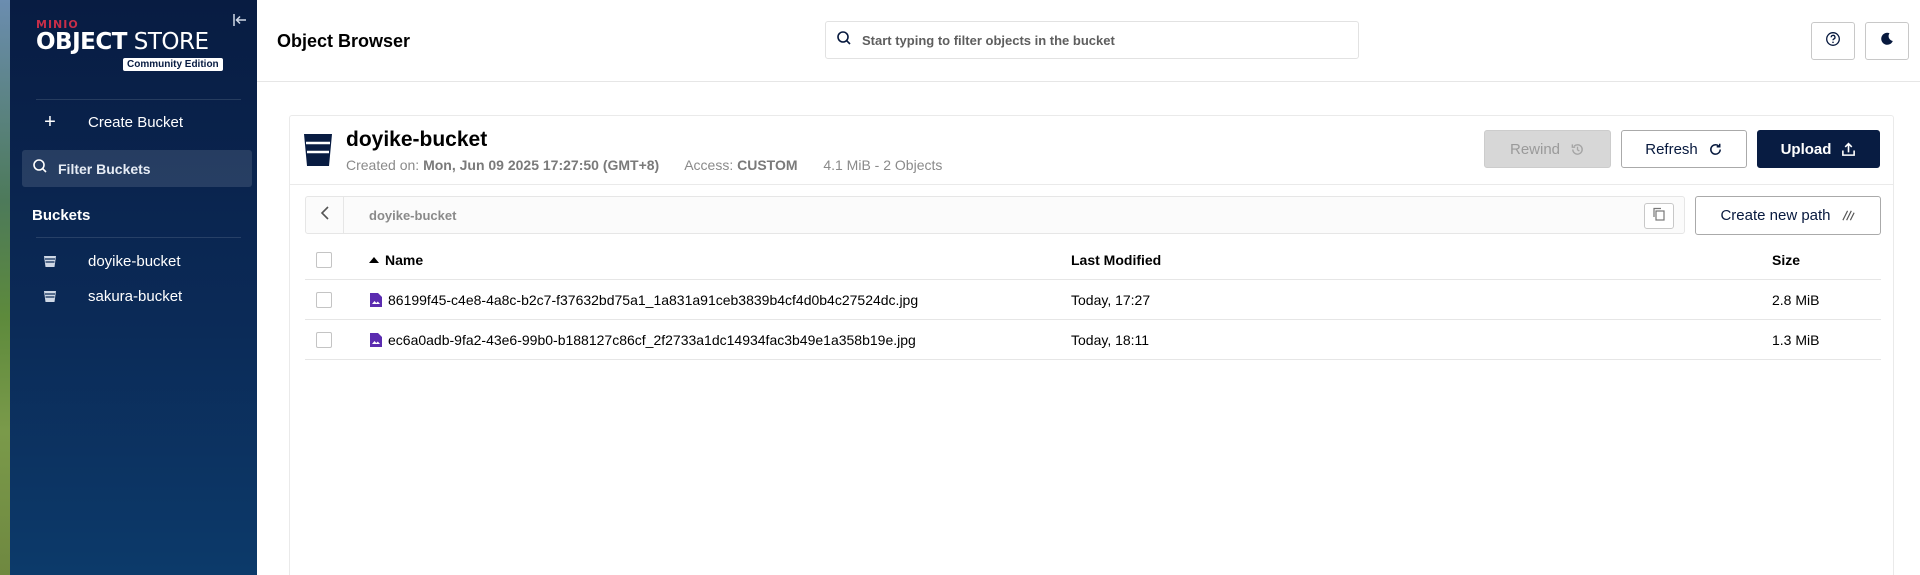  I want to click on logo-product: OBJECT STORE, so click(122, 42).